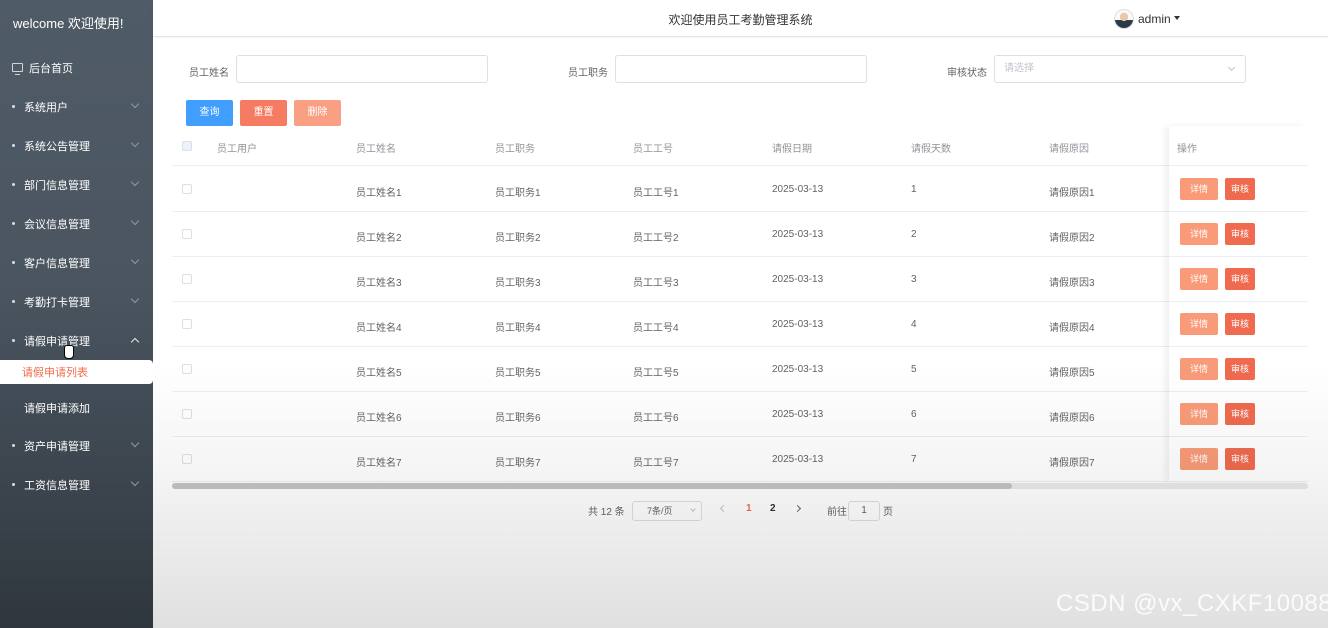 This screenshot has height=628, width=1328. I want to click on sidebar-item-salary: 工资信息管理, so click(76, 484).